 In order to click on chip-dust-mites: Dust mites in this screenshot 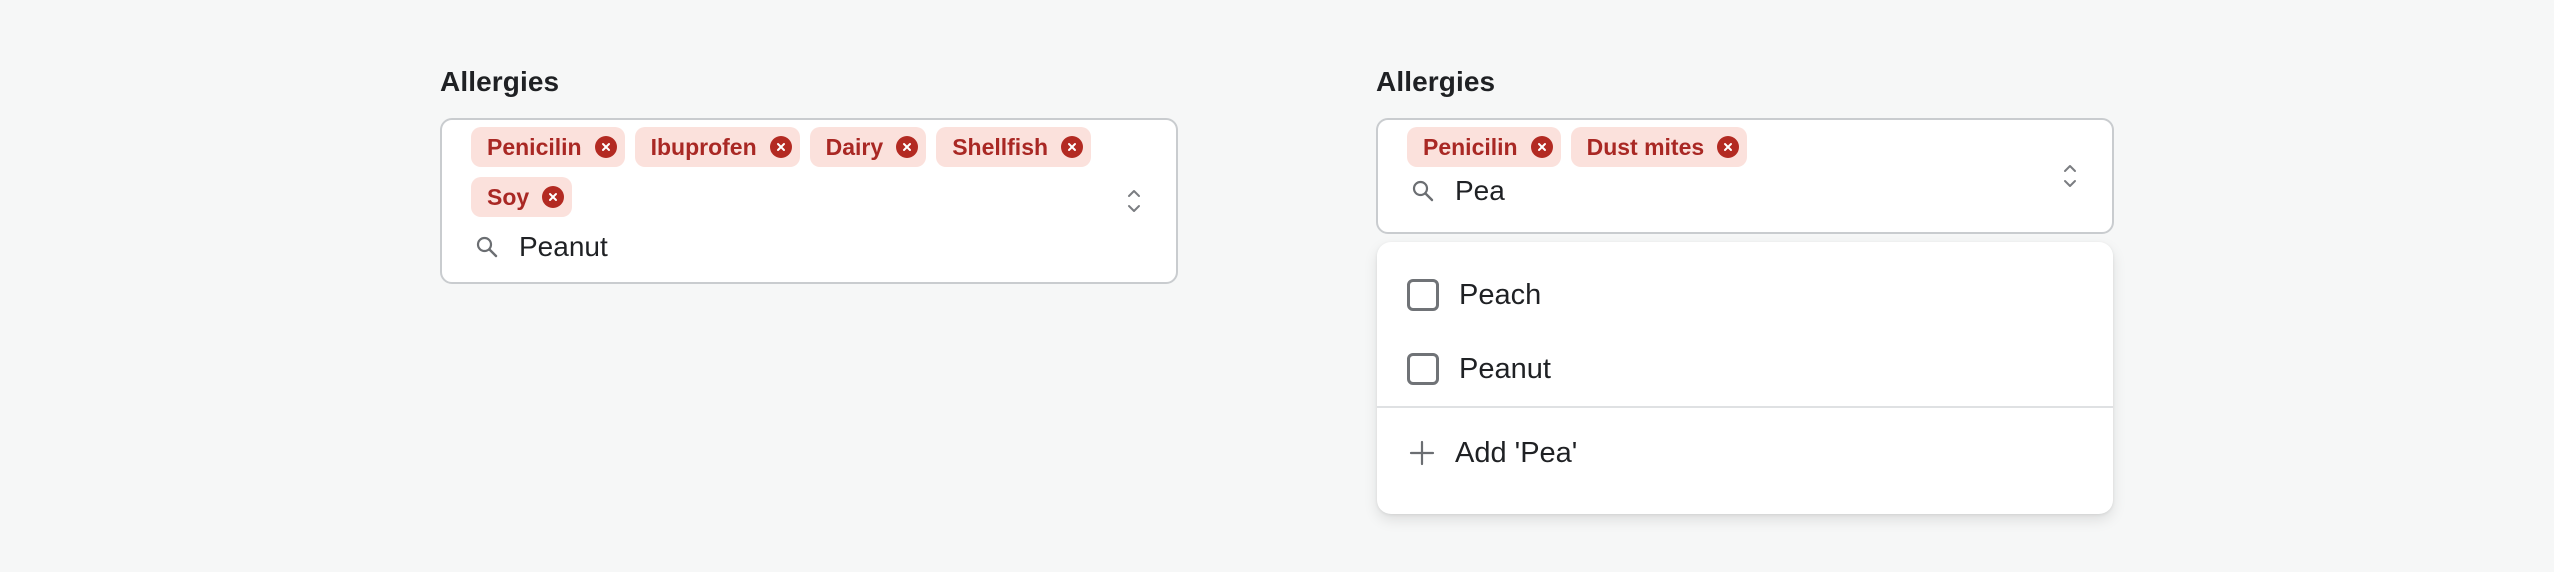, I will do `click(1659, 147)`.